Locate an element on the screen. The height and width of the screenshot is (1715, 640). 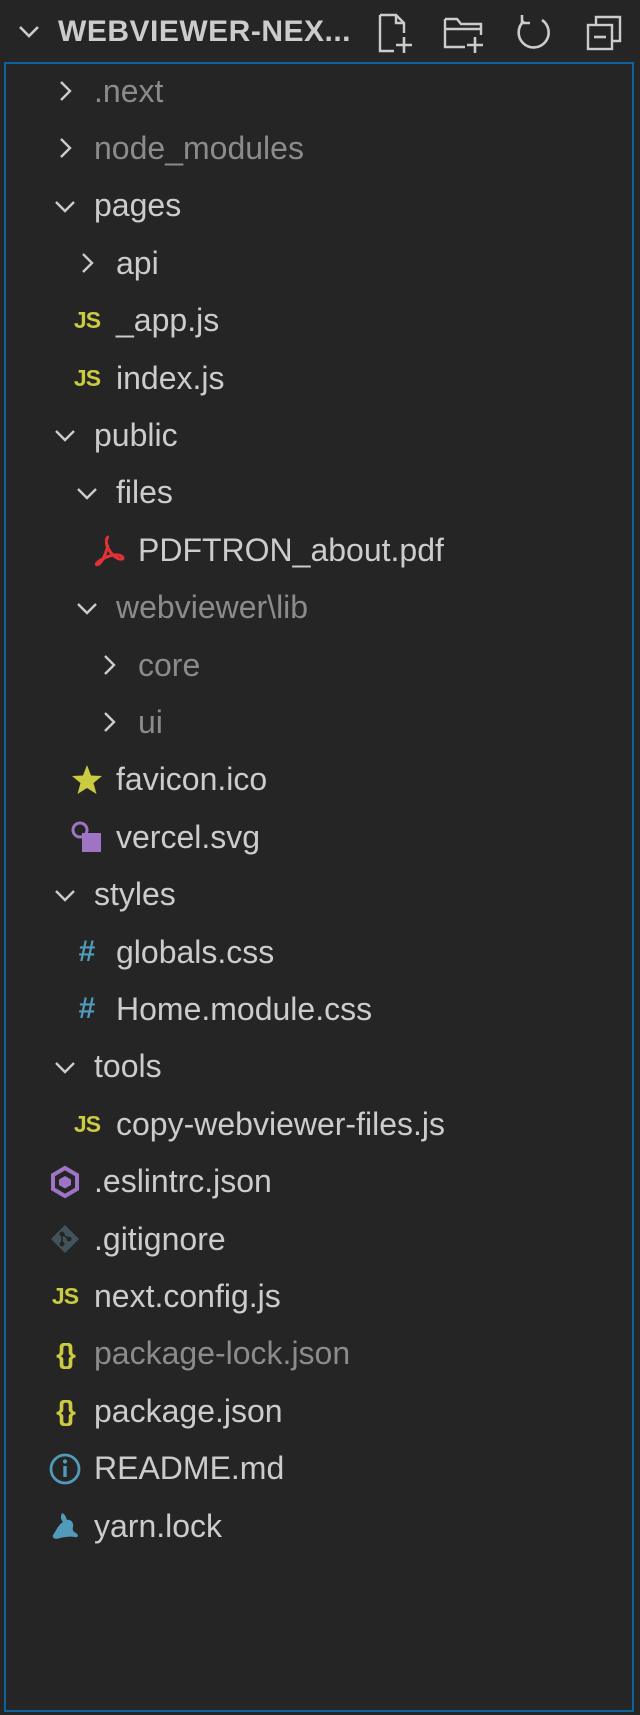
tree-item-label: webviewer\lib is located at coordinates (212, 607).